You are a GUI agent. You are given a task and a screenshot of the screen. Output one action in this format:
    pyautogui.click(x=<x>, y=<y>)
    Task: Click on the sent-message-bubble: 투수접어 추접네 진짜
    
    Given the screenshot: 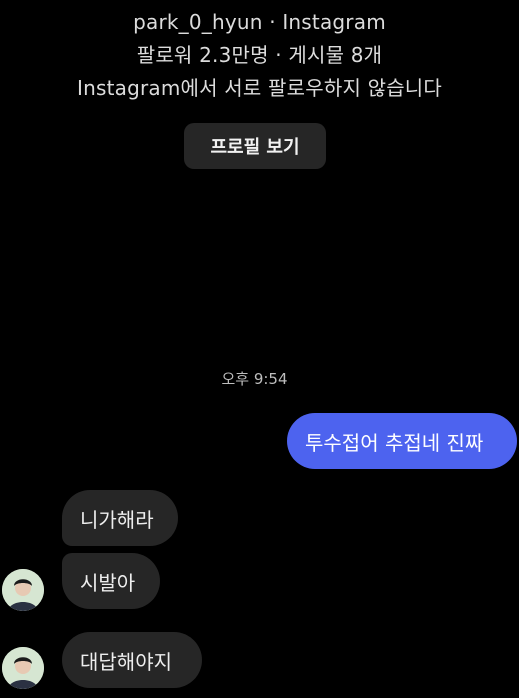 What is the action you would take?
    pyautogui.click(x=402, y=441)
    